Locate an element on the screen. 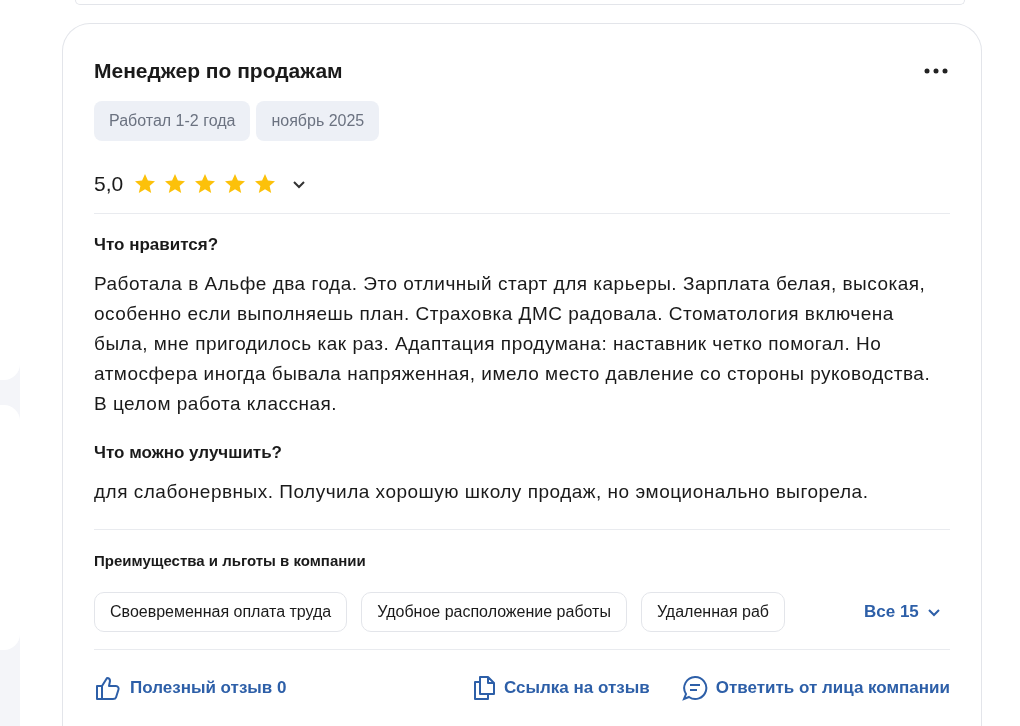 The width and height of the screenshot is (1020, 726). benefit-chip: Своевременная оплата труда is located at coordinates (221, 612).